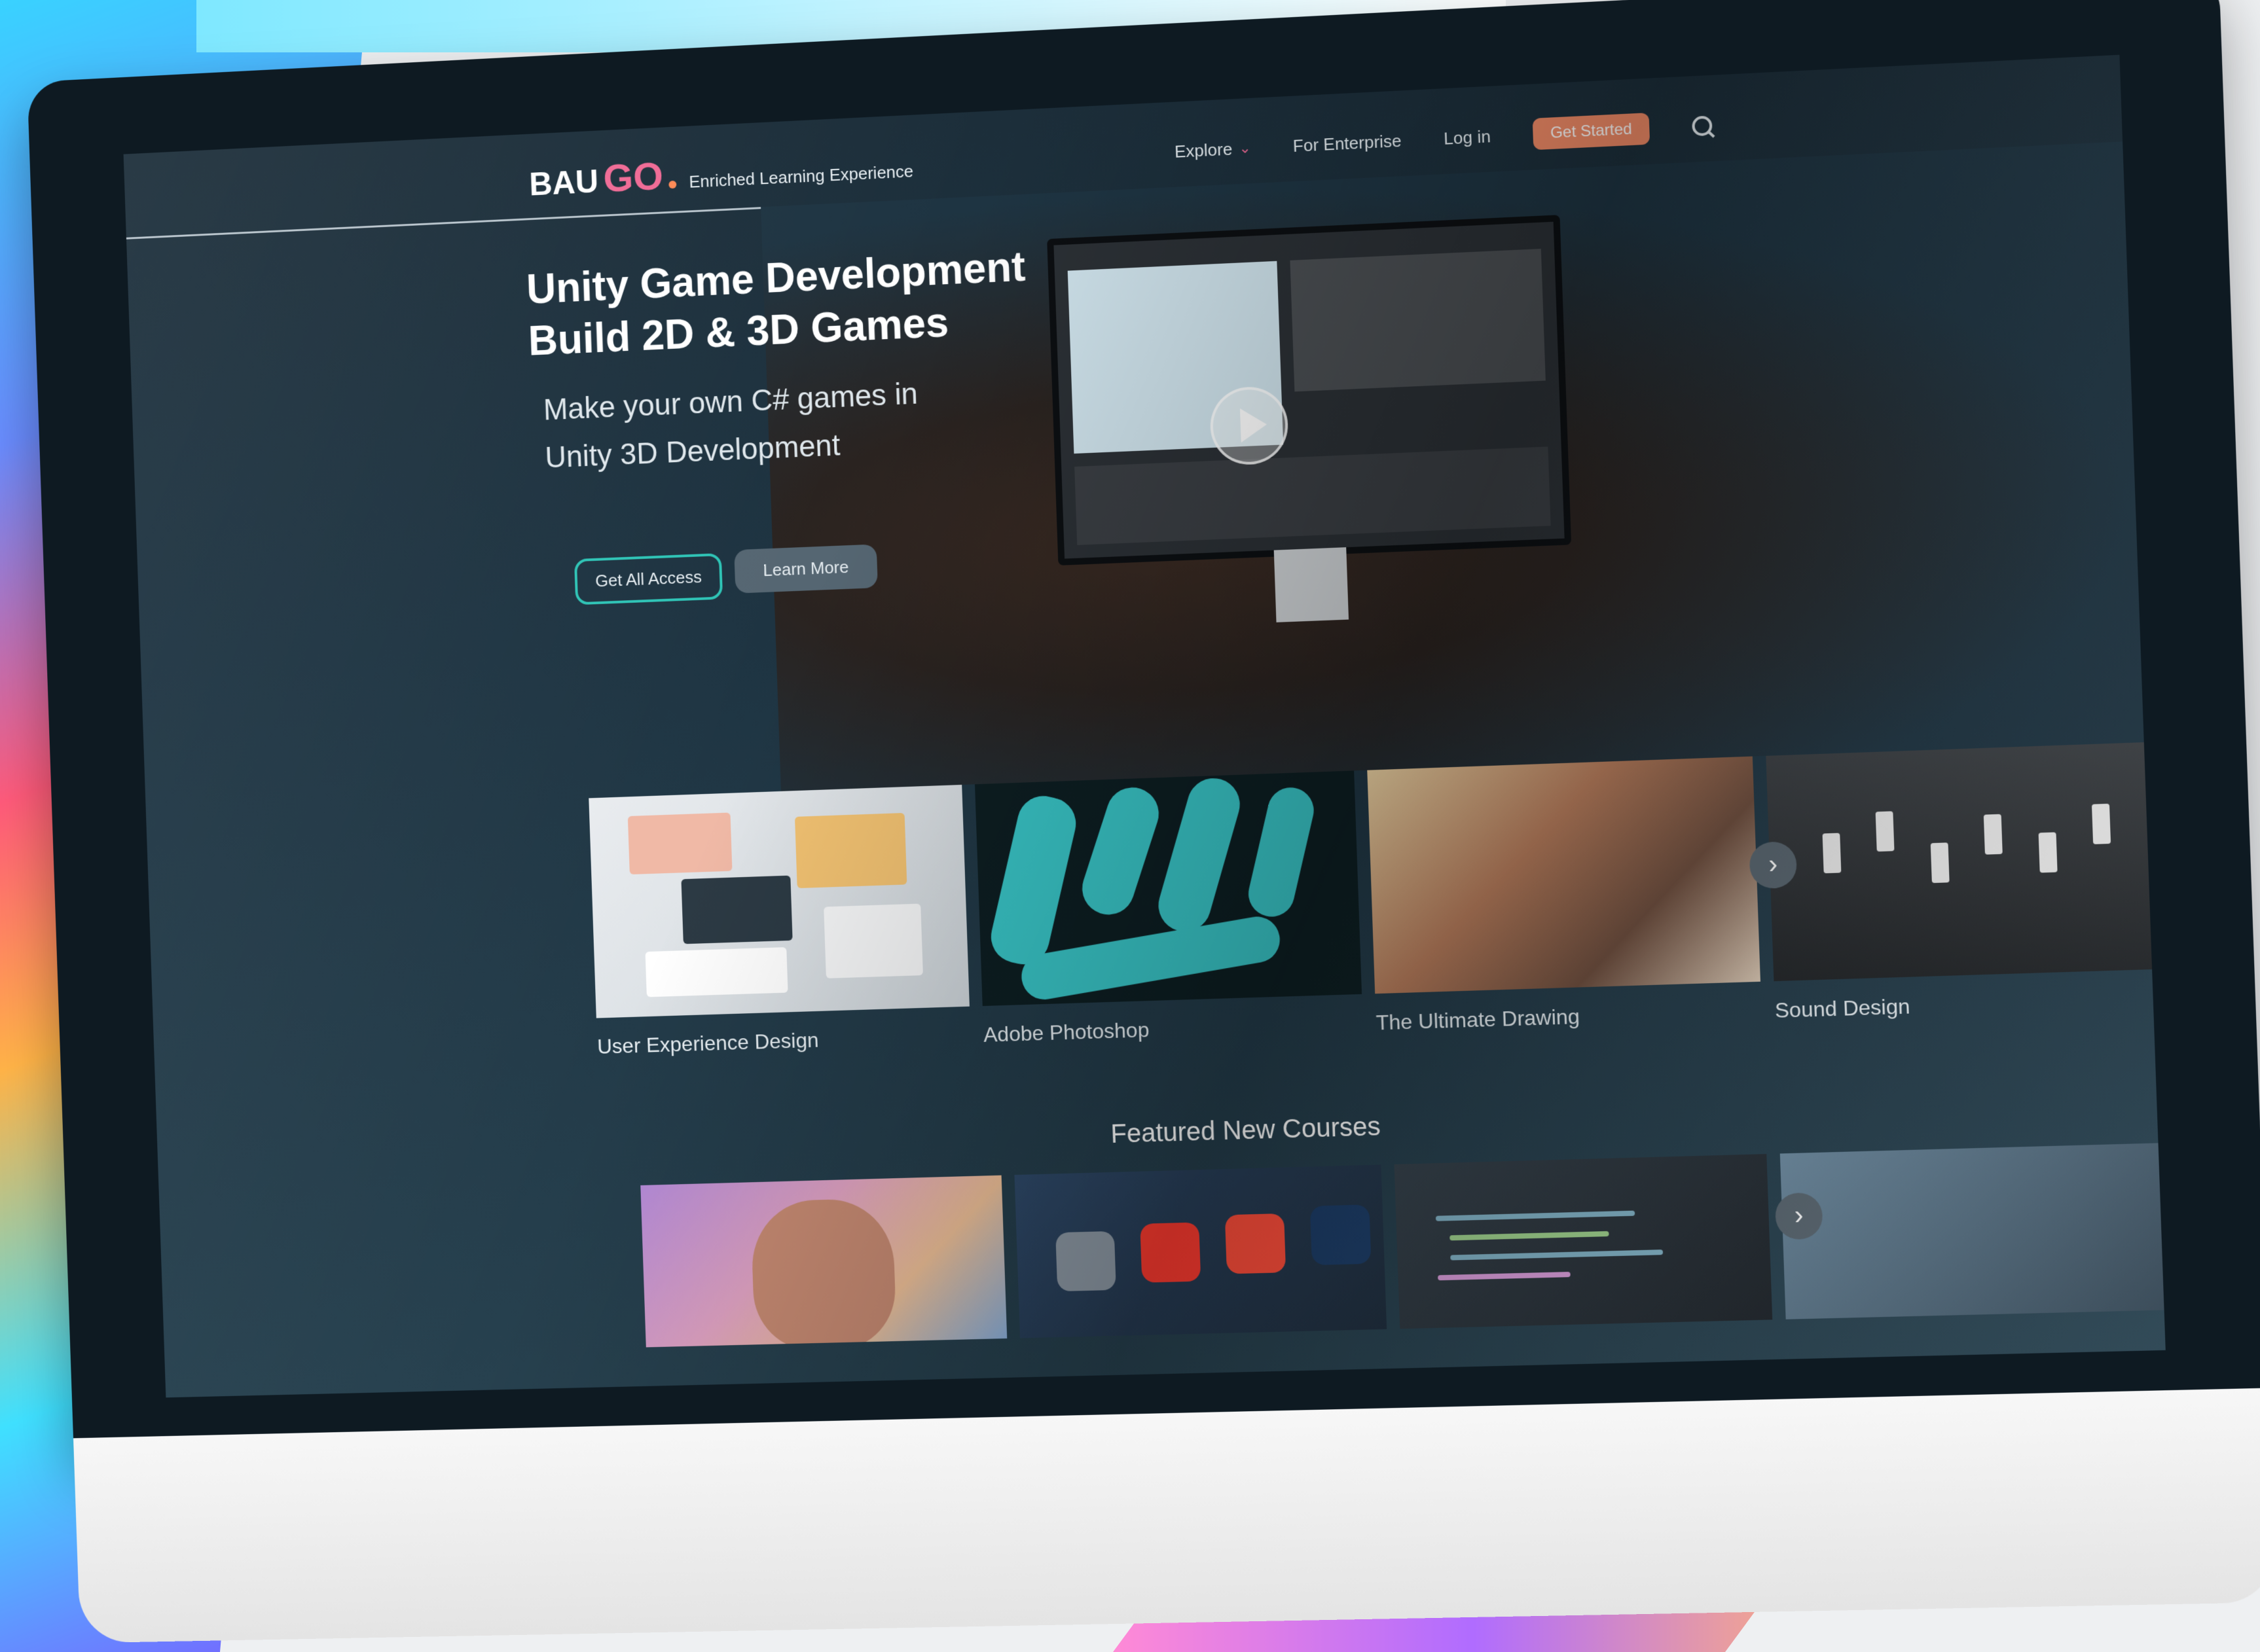 This screenshot has width=2260, height=1652. What do you see at coordinates (563, 183) in the screenshot?
I see `logo-brand-first: BAU` at bounding box center [563, 183].